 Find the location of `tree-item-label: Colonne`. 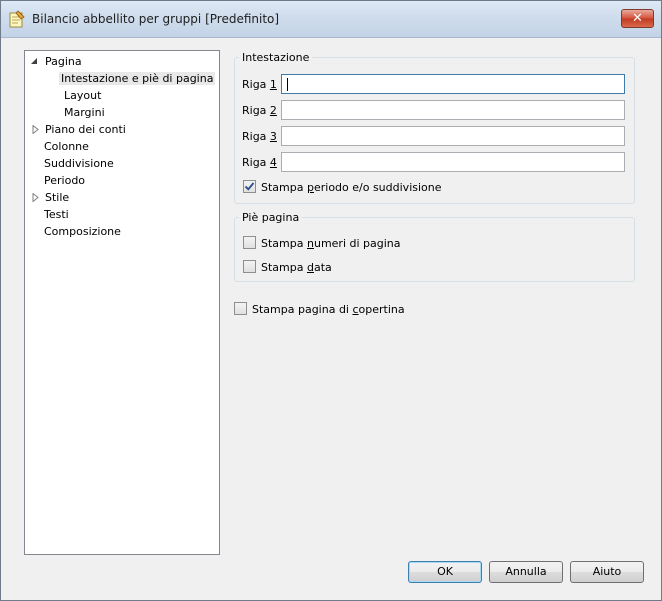

tree-item-label: Colonne is located at coordinates (66, 146).